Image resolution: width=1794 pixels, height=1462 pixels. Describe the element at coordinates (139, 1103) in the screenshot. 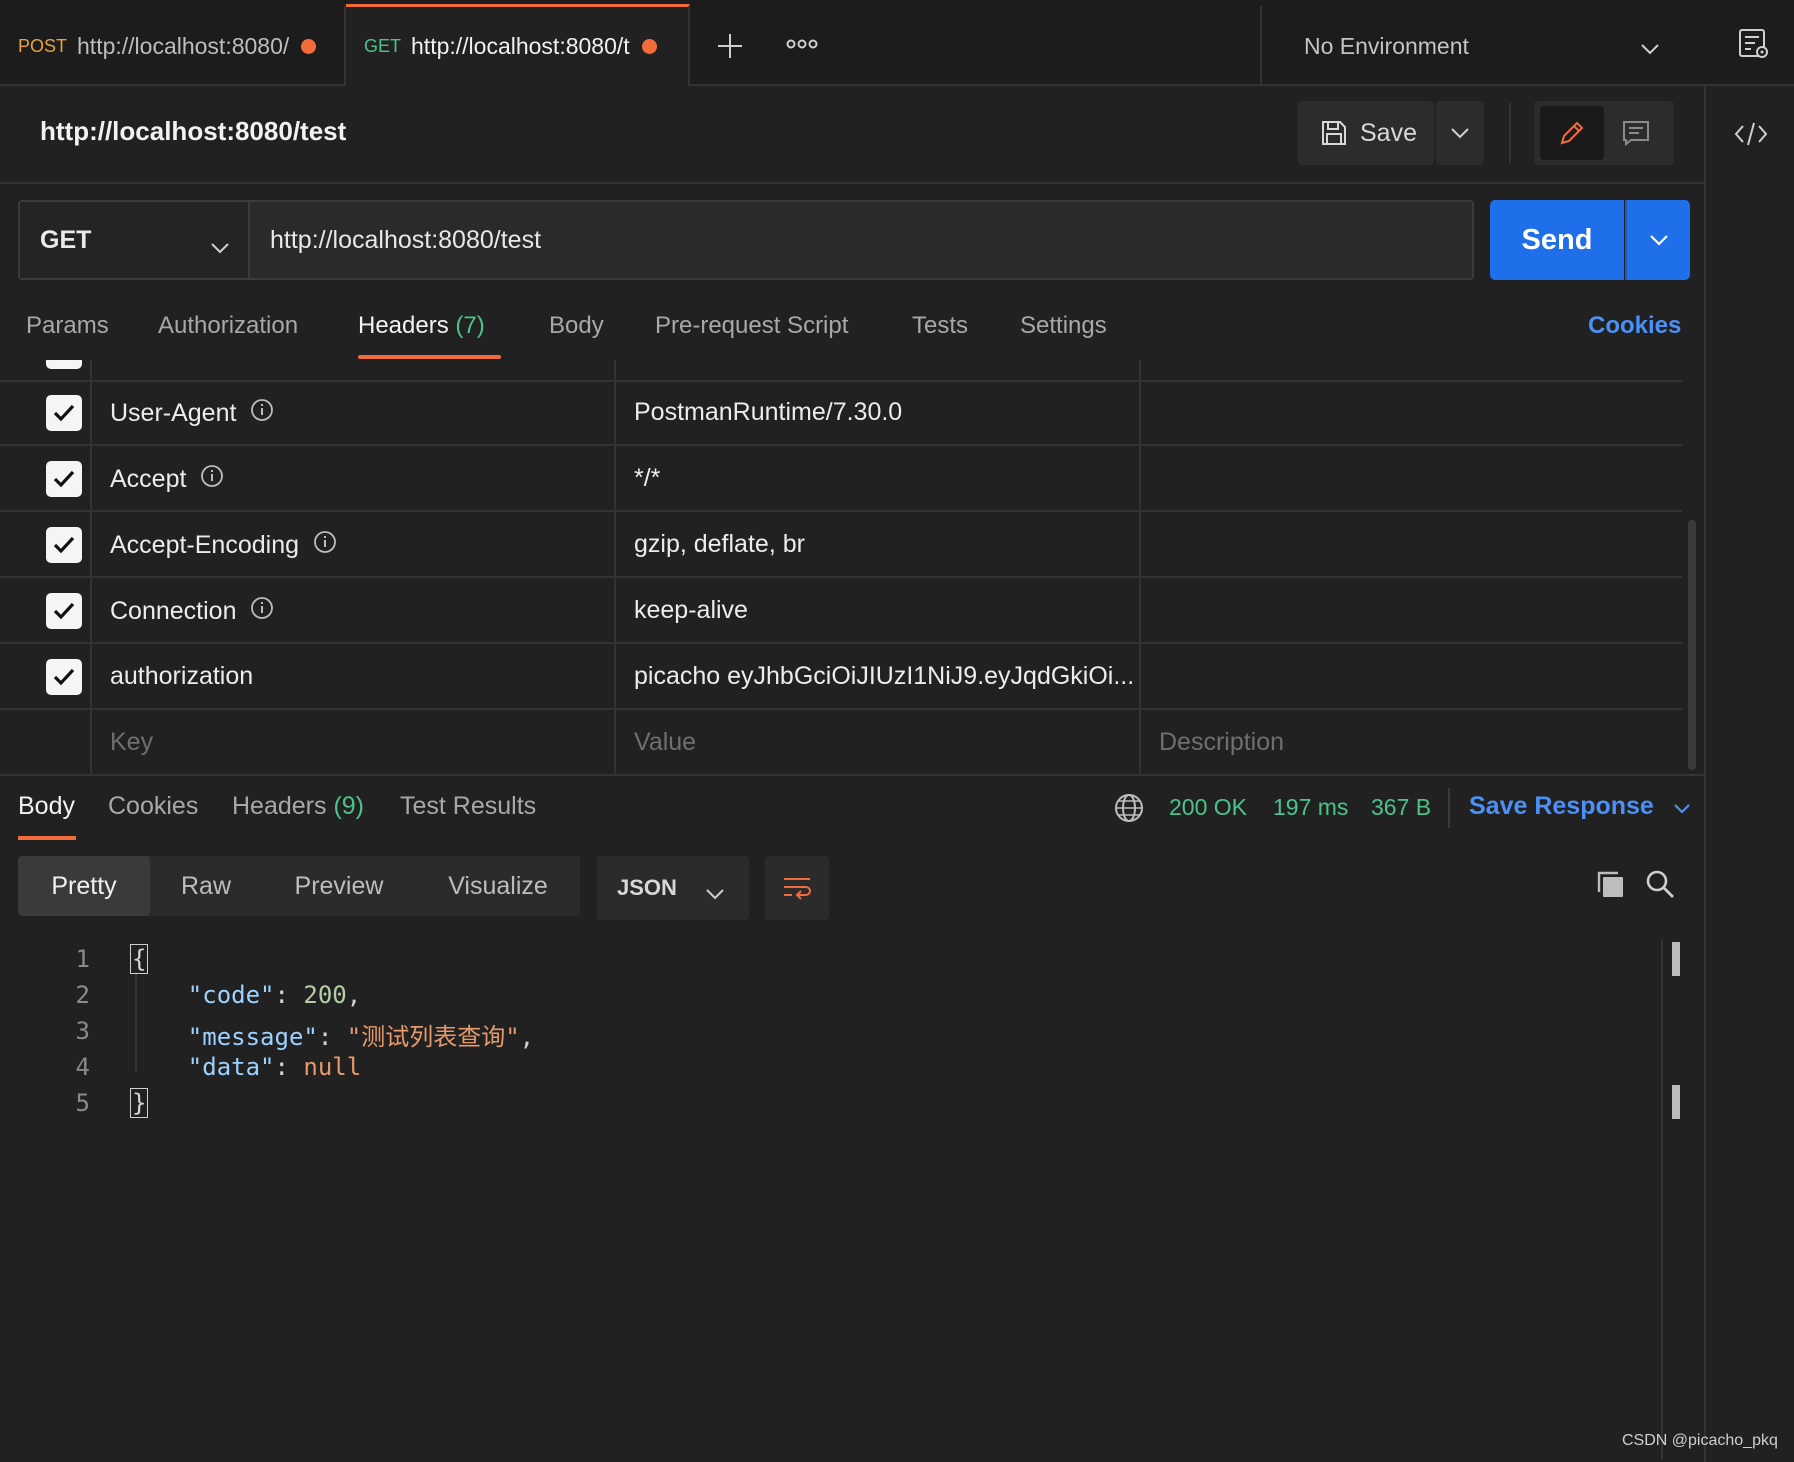

I see `code-line: }` at that location.